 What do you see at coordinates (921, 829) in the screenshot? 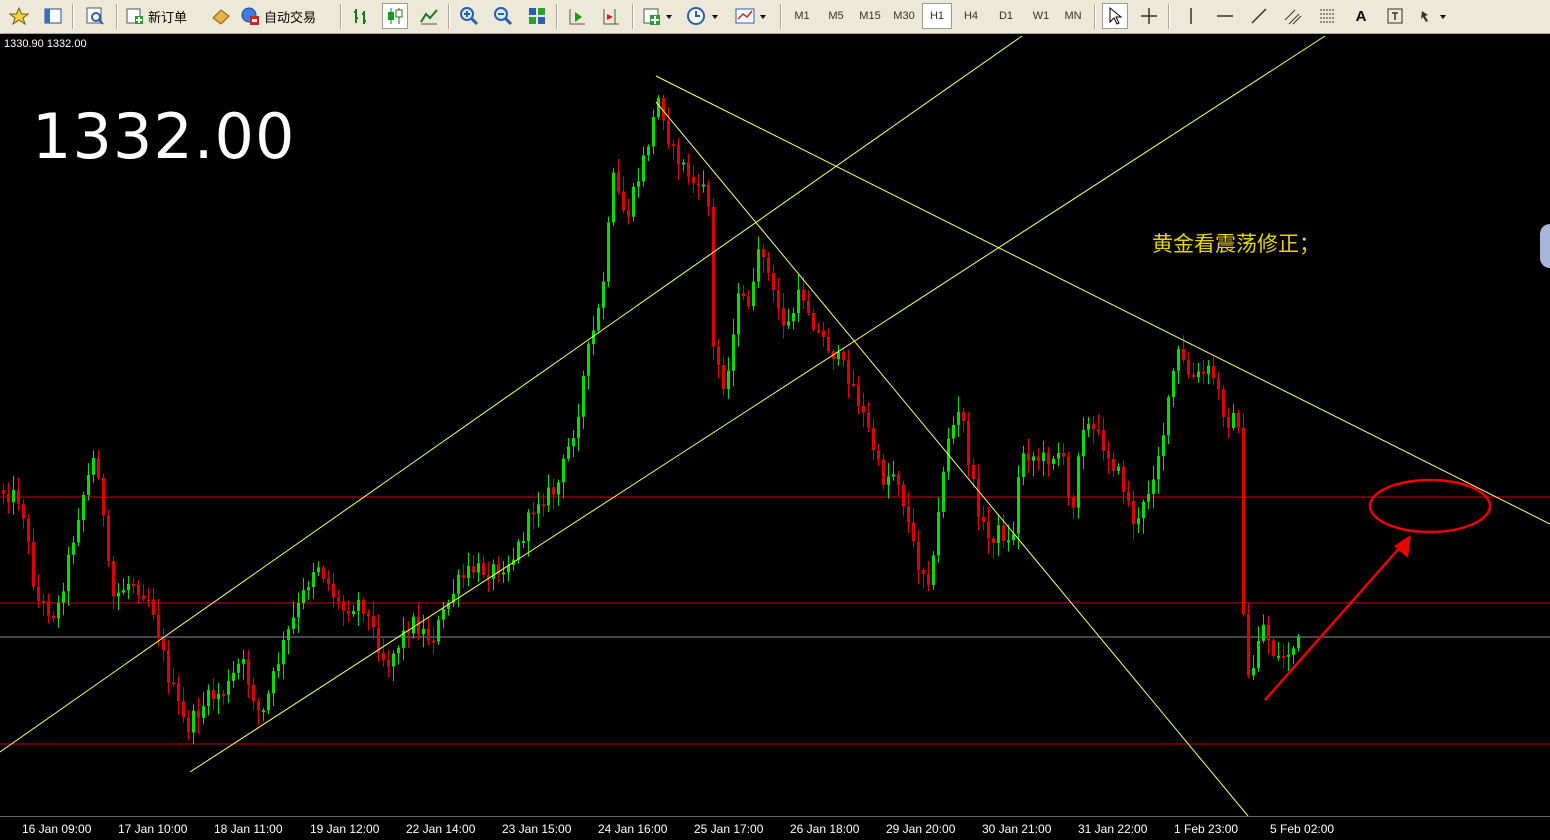
I see `time-axis-label: 29 Jan 20:00` at bounding box center [921, 829].